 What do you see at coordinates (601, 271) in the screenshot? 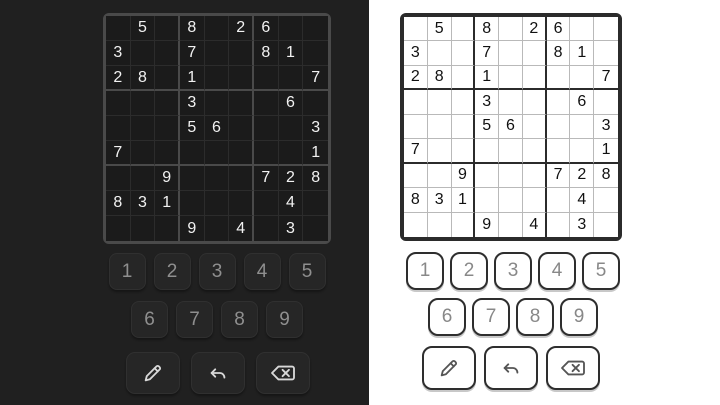
I see `number-button-5: 5` at bounding box center [601, 271].